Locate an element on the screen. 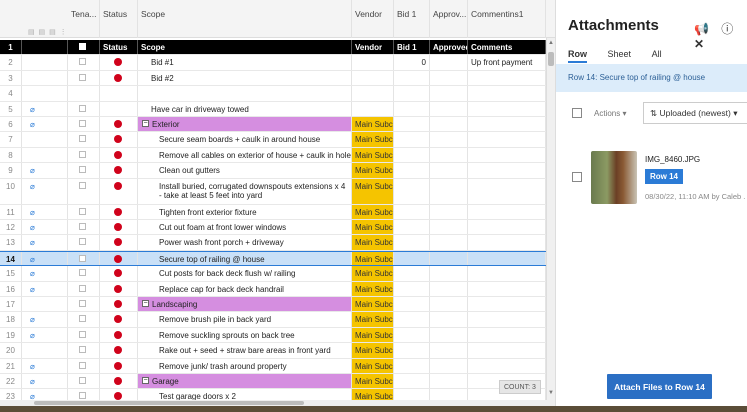  scope-cell: − Exterior is located at coordinates (245, 124).